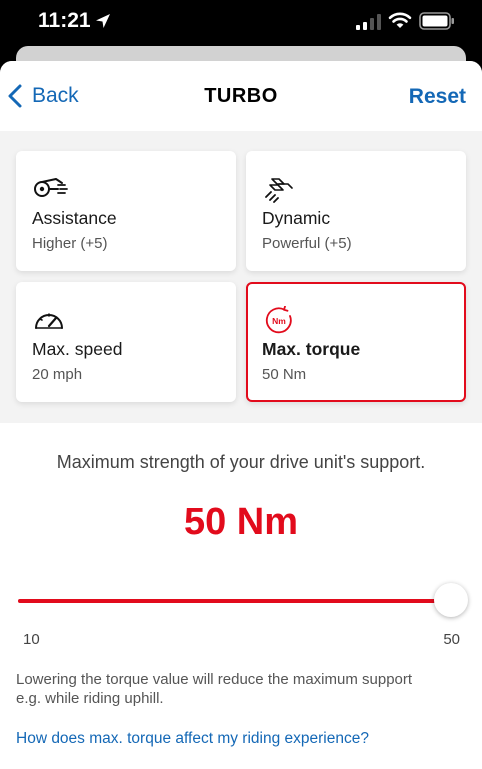 The height and width of the screenshot is (769, 482). Describe the element at coordinates (70, 243) in the screenshot. I see `card-value: Higher (+5)` at that location.